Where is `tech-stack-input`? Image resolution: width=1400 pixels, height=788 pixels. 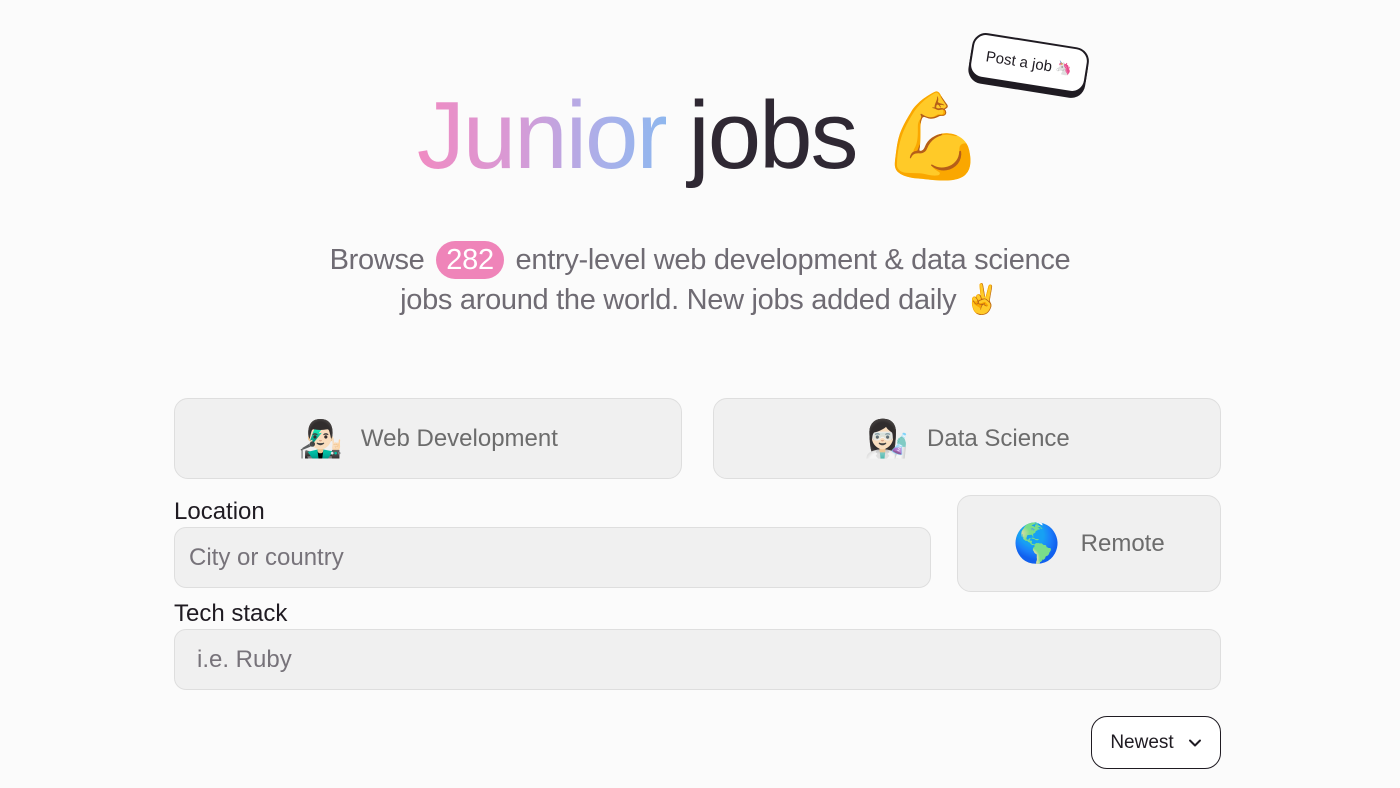
tech-stack-input is located at coordinates (697, 659).